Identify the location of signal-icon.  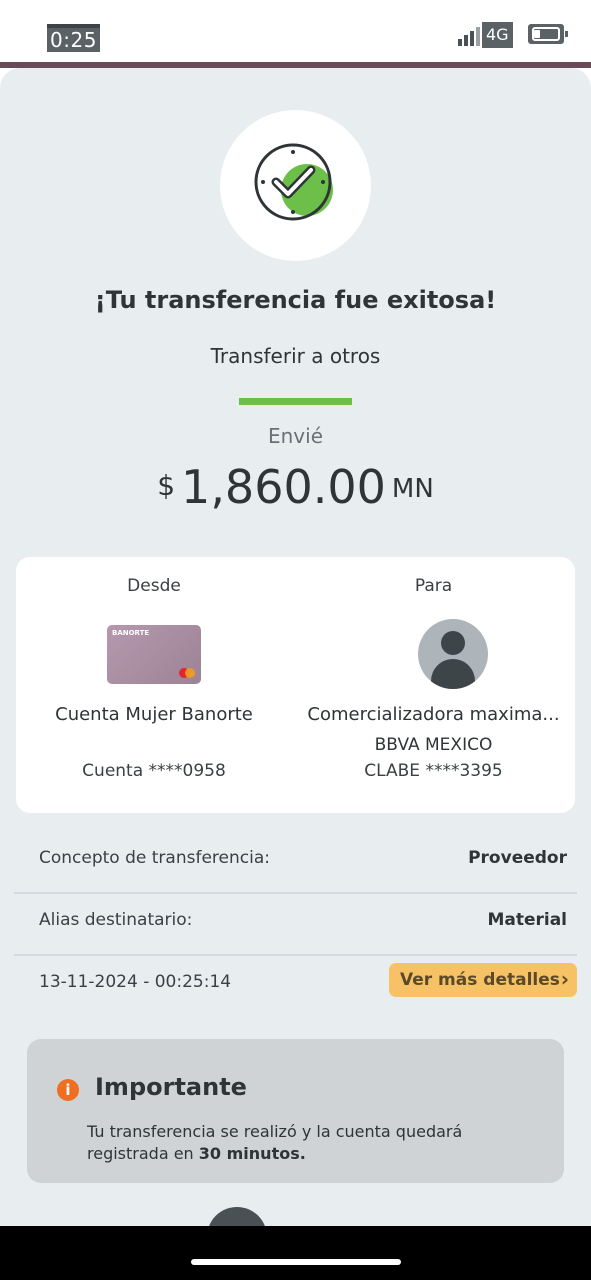
(469, 35).